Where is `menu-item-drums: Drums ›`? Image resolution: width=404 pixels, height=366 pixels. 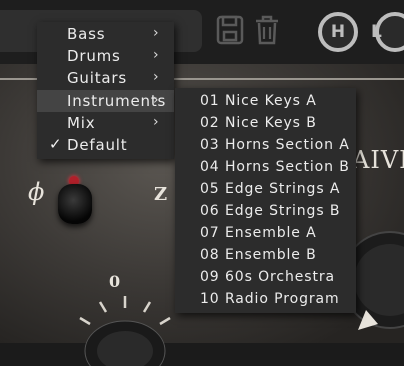
menu-item-drums: Drums › is located at coordinates (105, 56).